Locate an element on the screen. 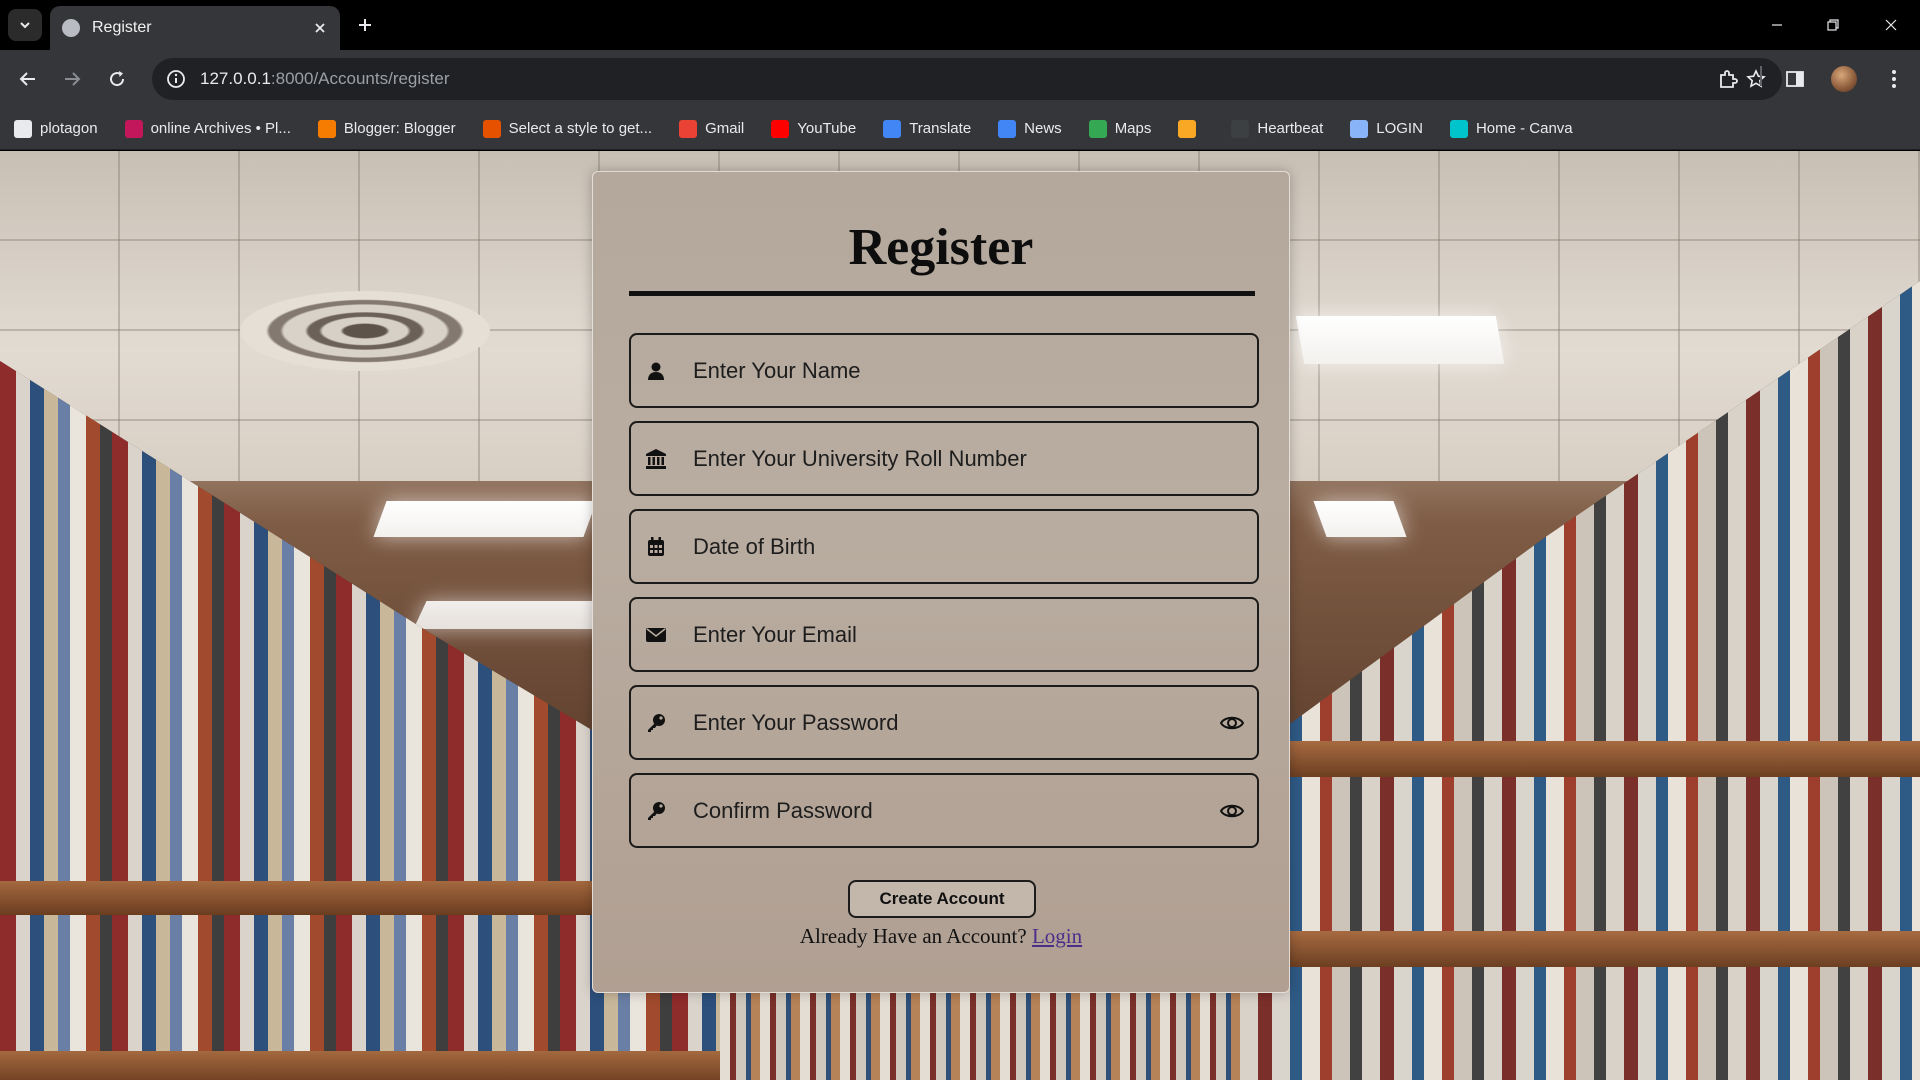 The image size is (1920, 1080). menu-button is located at coordinates (1894, 79).